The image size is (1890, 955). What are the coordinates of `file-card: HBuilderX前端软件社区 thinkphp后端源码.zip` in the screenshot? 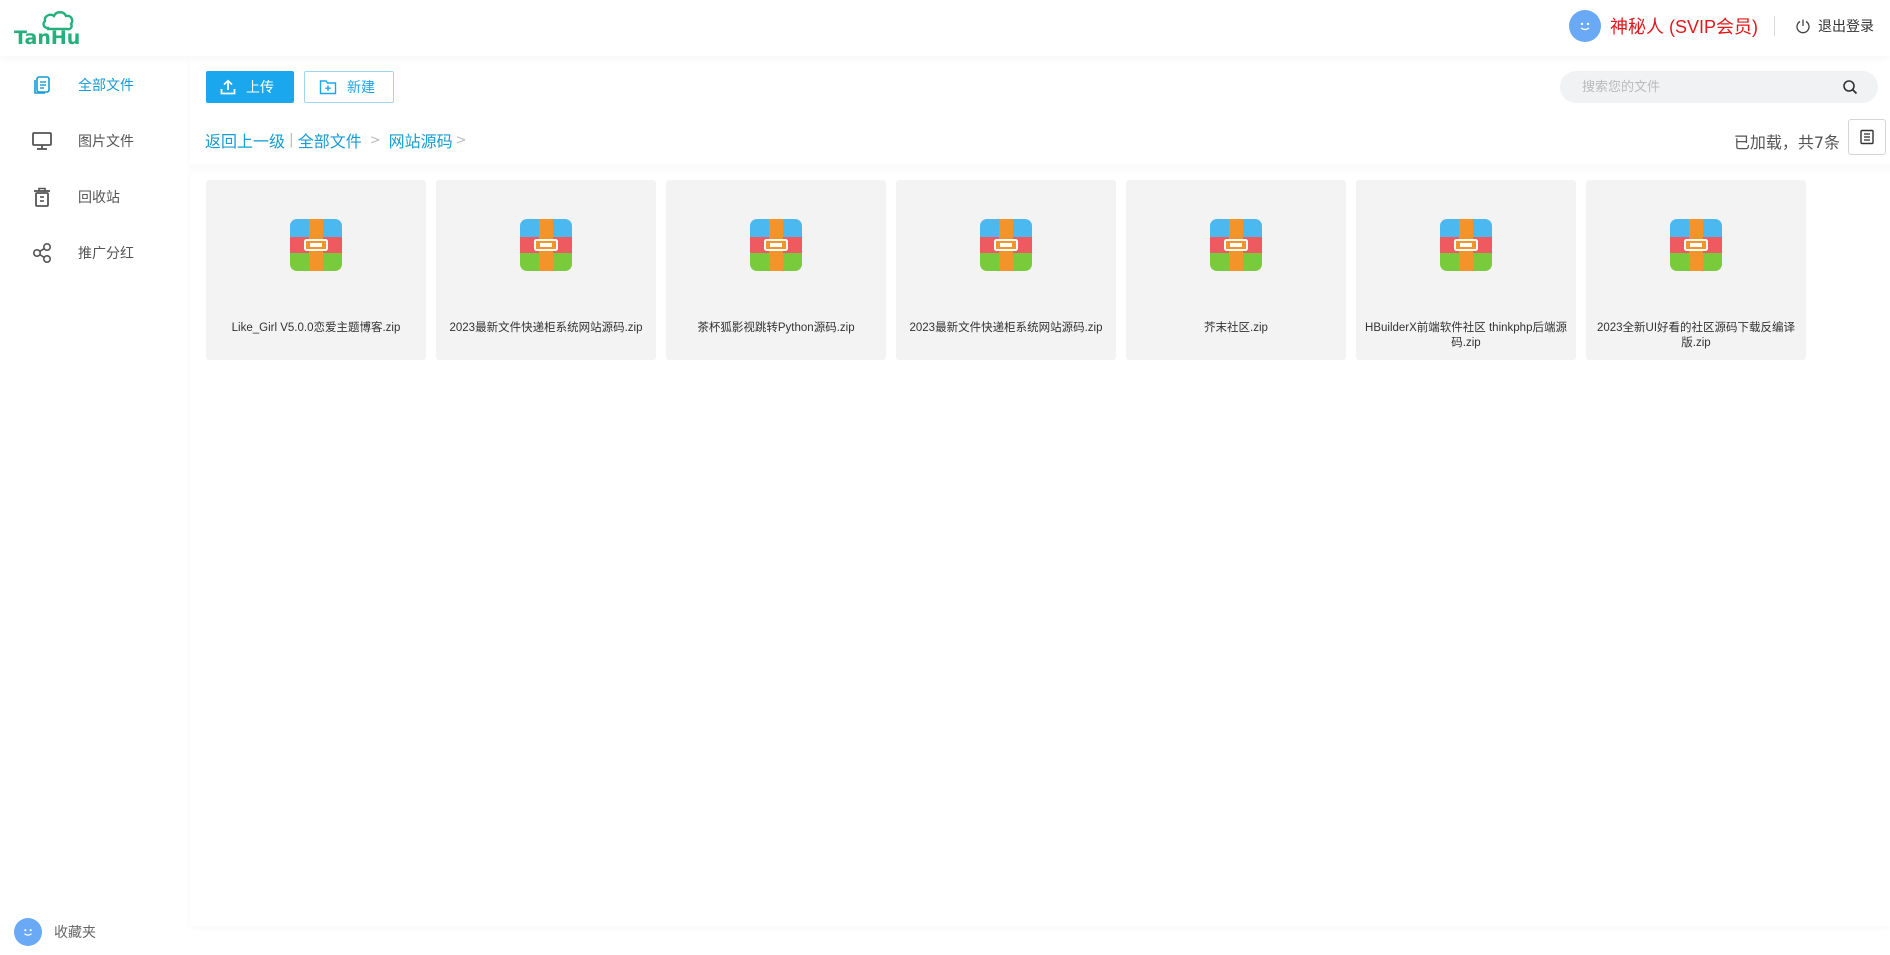 It's located at (1466, 270).